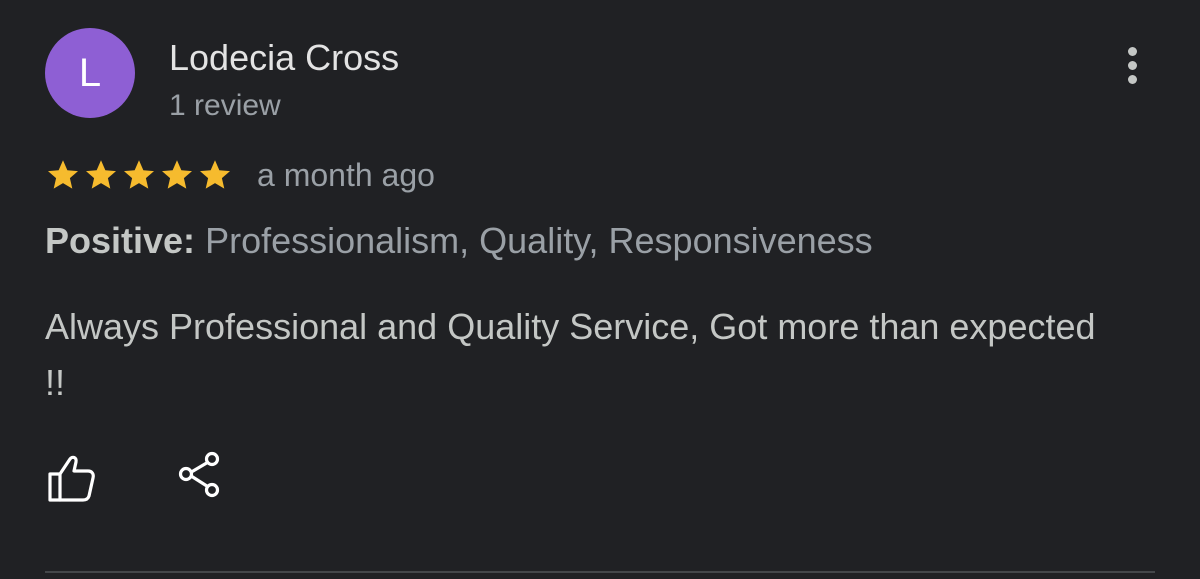 This screenshot has height=579, width=1200. I want to click on review-date: a month ago, so click(346, 175).